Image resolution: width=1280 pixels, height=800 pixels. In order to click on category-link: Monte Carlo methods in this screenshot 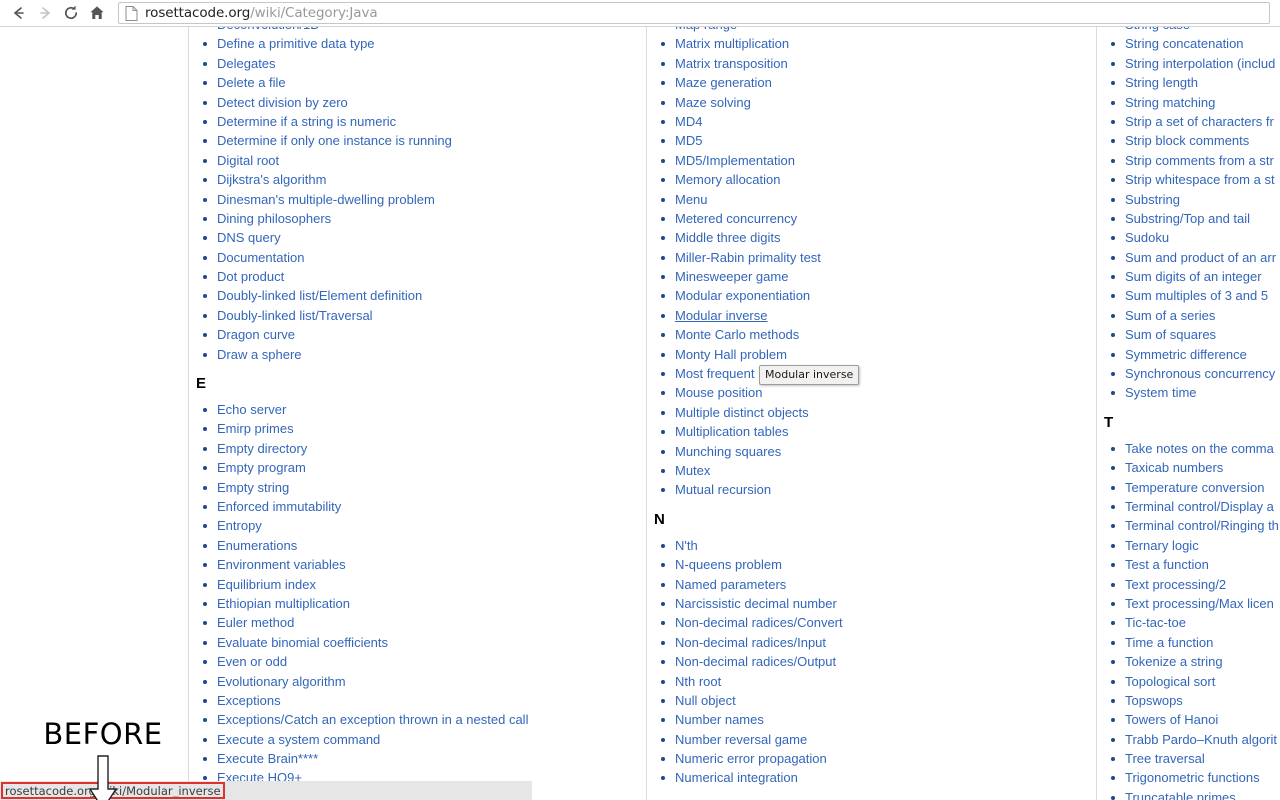, I will do `click(737, 334)`.